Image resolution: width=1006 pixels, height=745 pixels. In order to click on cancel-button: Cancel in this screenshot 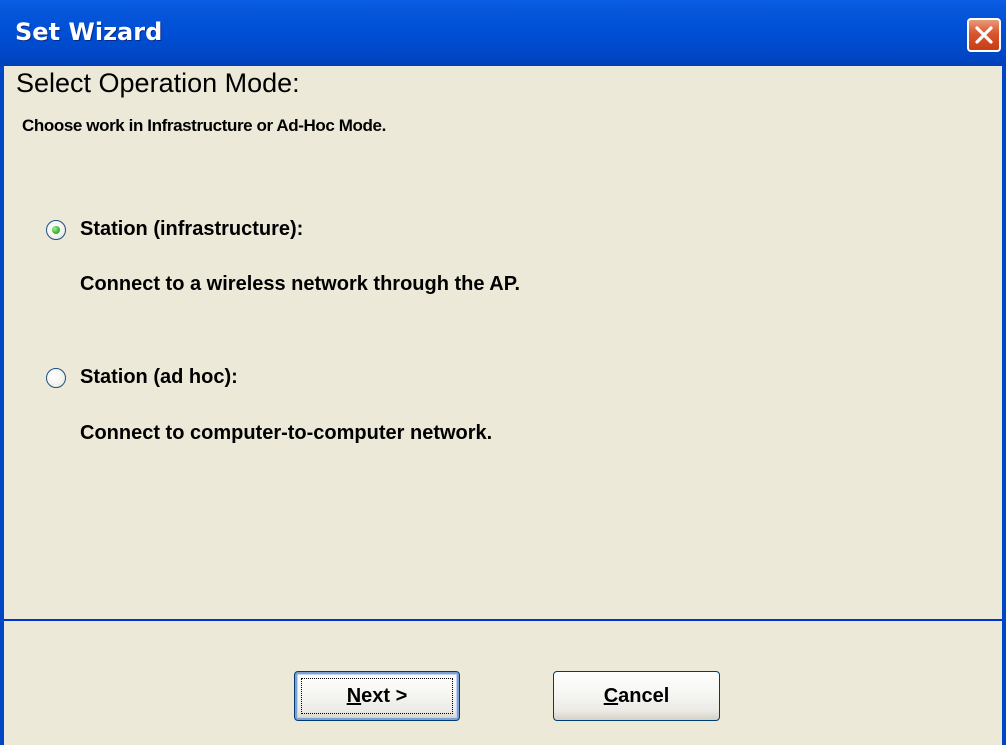, I will do `click(636, 696)`.